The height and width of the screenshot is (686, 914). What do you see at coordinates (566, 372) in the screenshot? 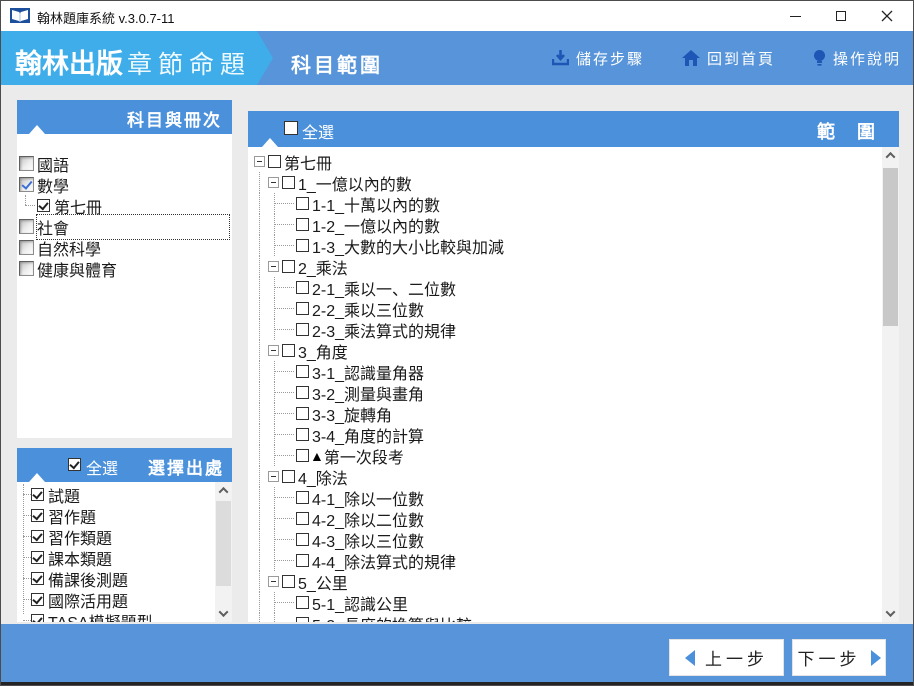
I see `tree-section-row: 3-1_認識量角器` at bounding box center [566, 372].